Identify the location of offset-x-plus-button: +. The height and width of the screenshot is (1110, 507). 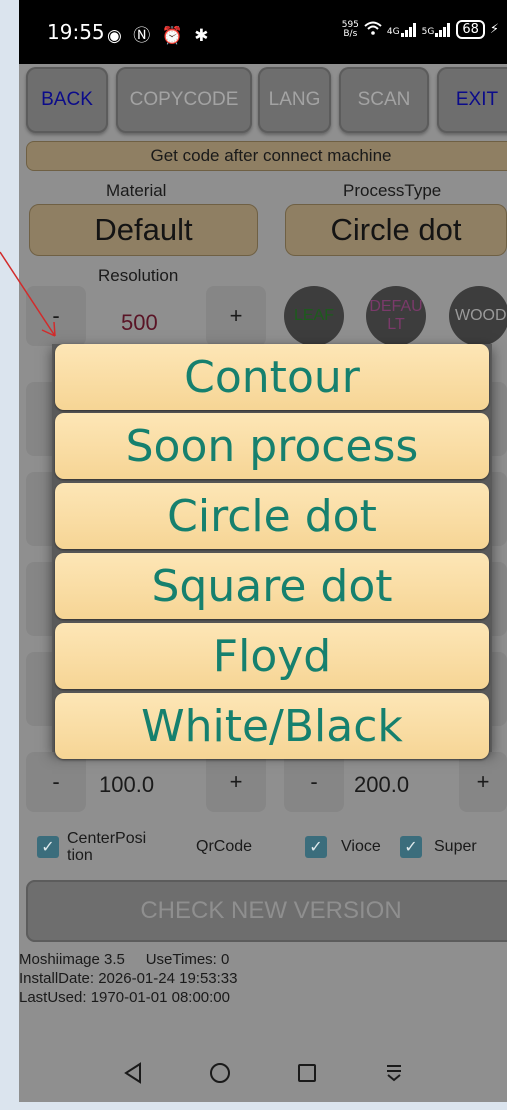
(236, 782).